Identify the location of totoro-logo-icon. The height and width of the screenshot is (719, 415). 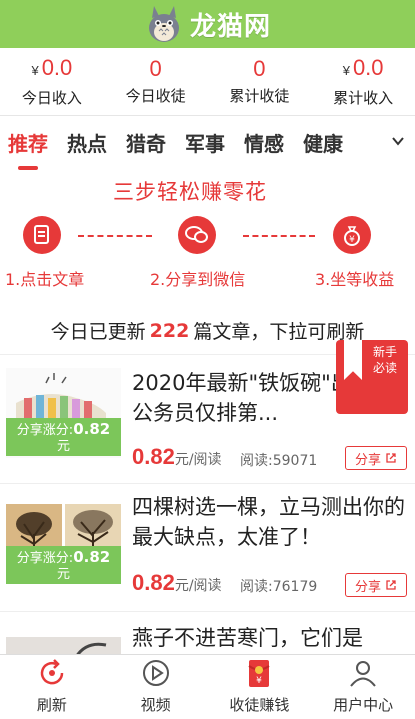
(163, 24).